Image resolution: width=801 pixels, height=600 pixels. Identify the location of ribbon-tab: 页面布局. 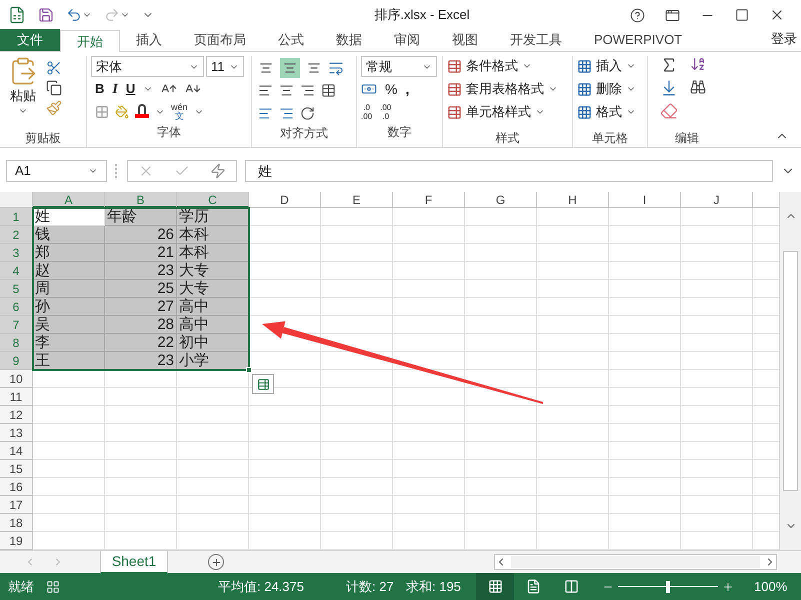
(220, 40).